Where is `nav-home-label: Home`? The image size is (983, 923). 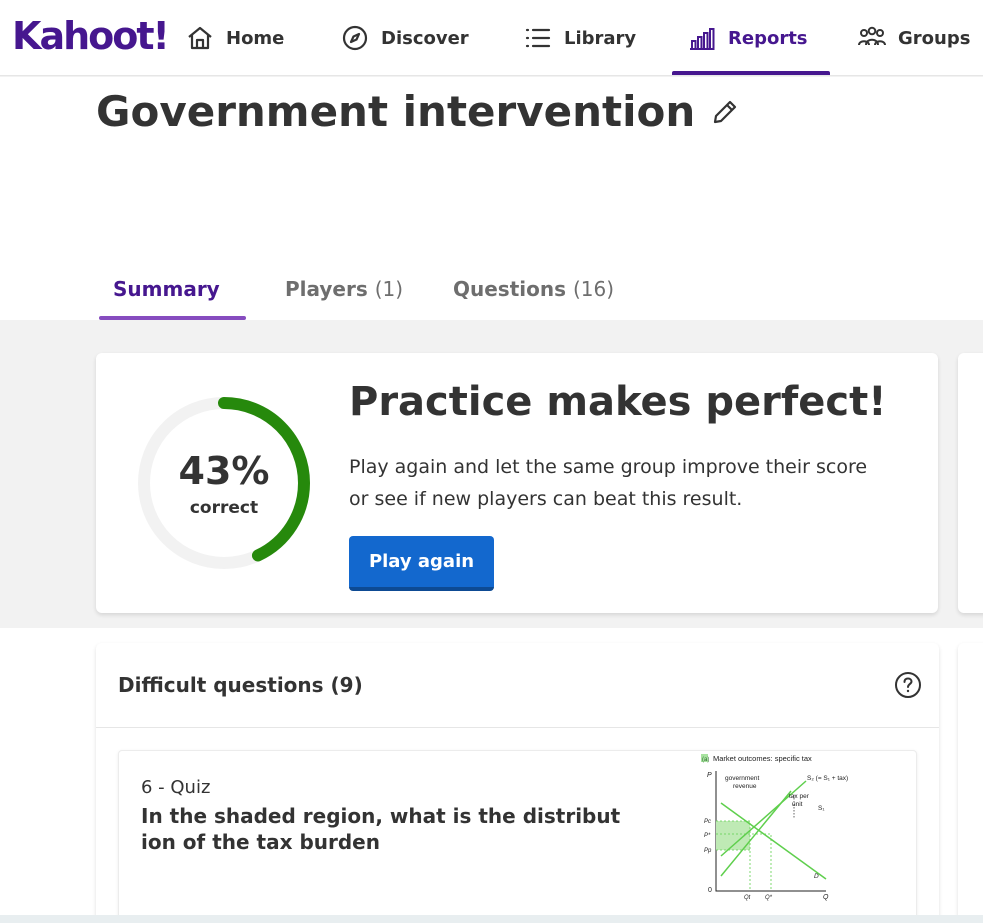
nav-home-label: Home is located at coordinates (255, 38).